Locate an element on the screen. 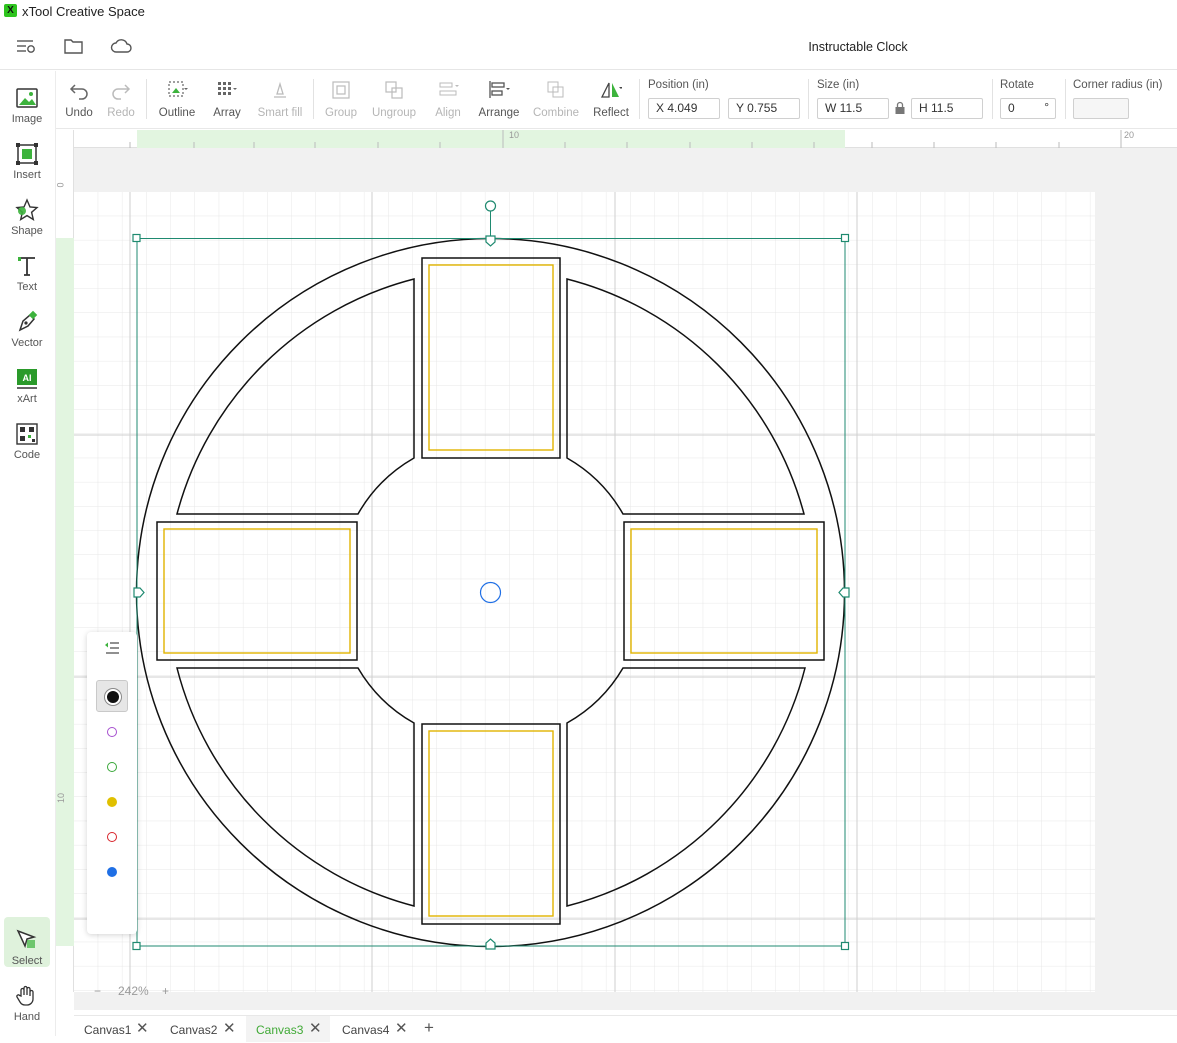 The height and width of the screenshot is (1043, 1177). text-tool-label: Text is located at coordinates (27, 287).